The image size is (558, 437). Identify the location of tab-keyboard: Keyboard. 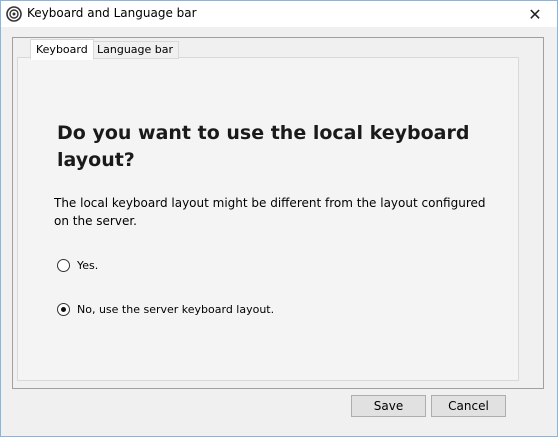
(62, 49).